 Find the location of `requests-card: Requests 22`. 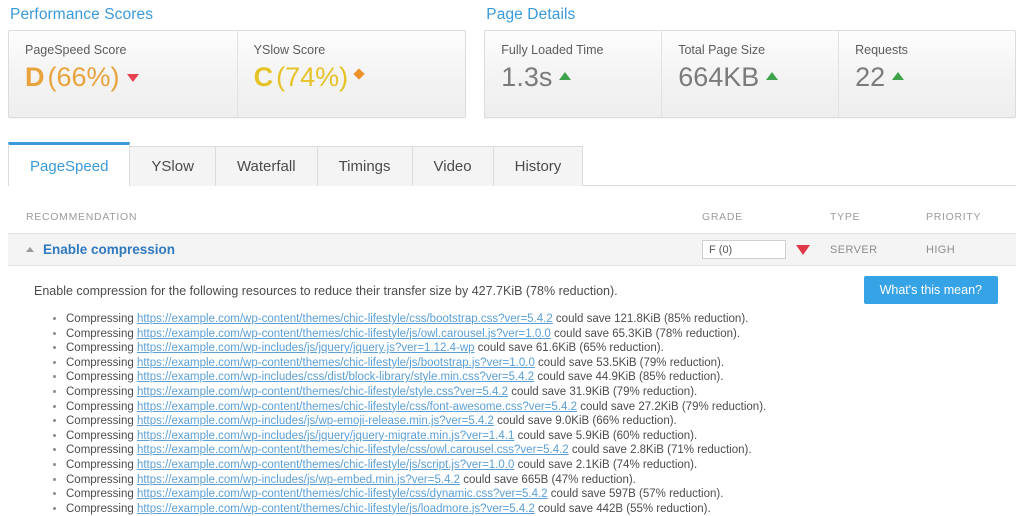

requests-card: Requests 22 is located at coordinates (926, 74).